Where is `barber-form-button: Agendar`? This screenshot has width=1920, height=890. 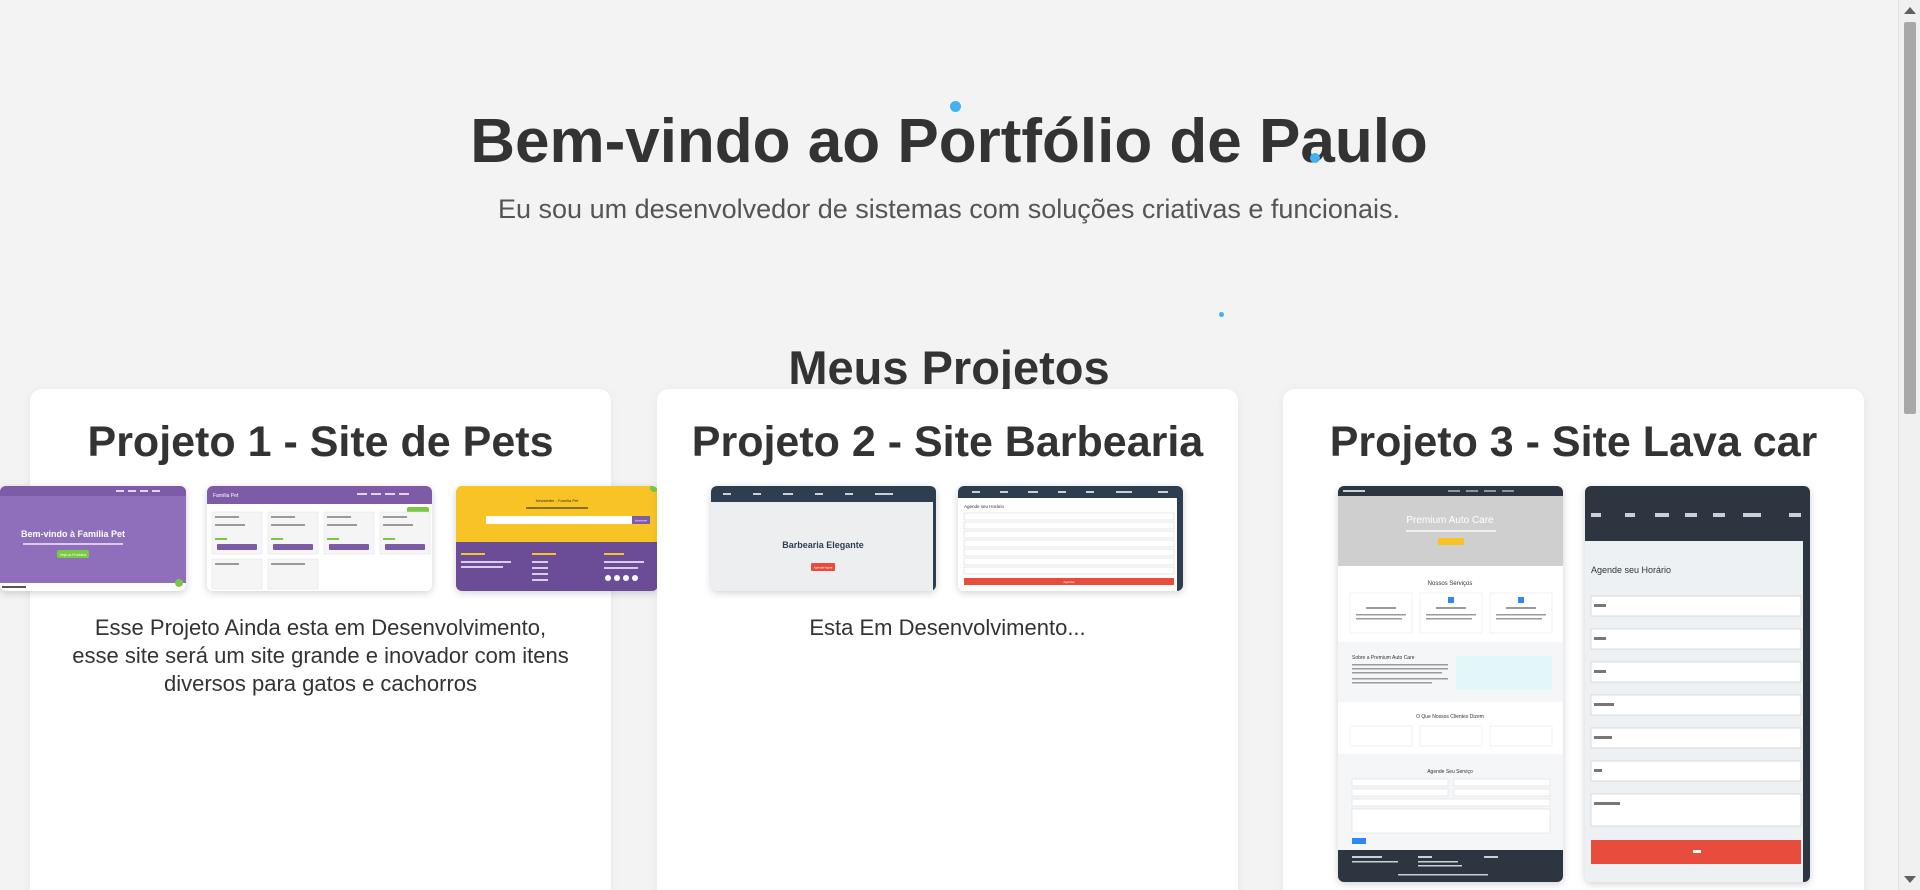 barber-form-button: Agendar is located at coordinates (1068, 582).